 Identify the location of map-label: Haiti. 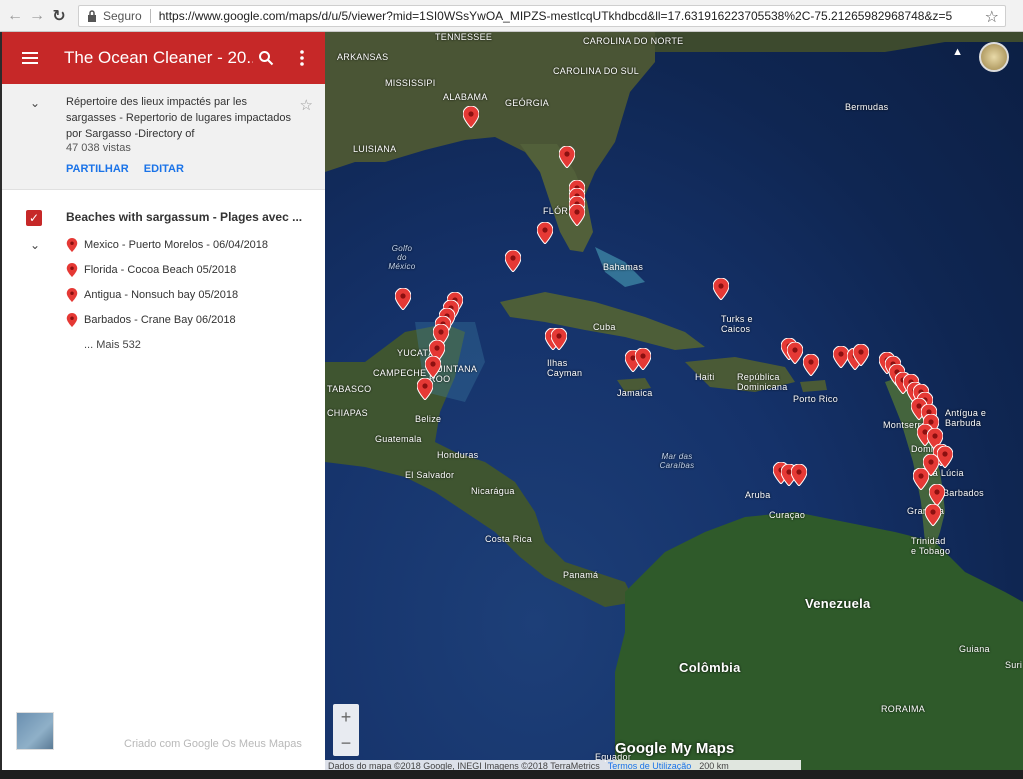
(705, 377).